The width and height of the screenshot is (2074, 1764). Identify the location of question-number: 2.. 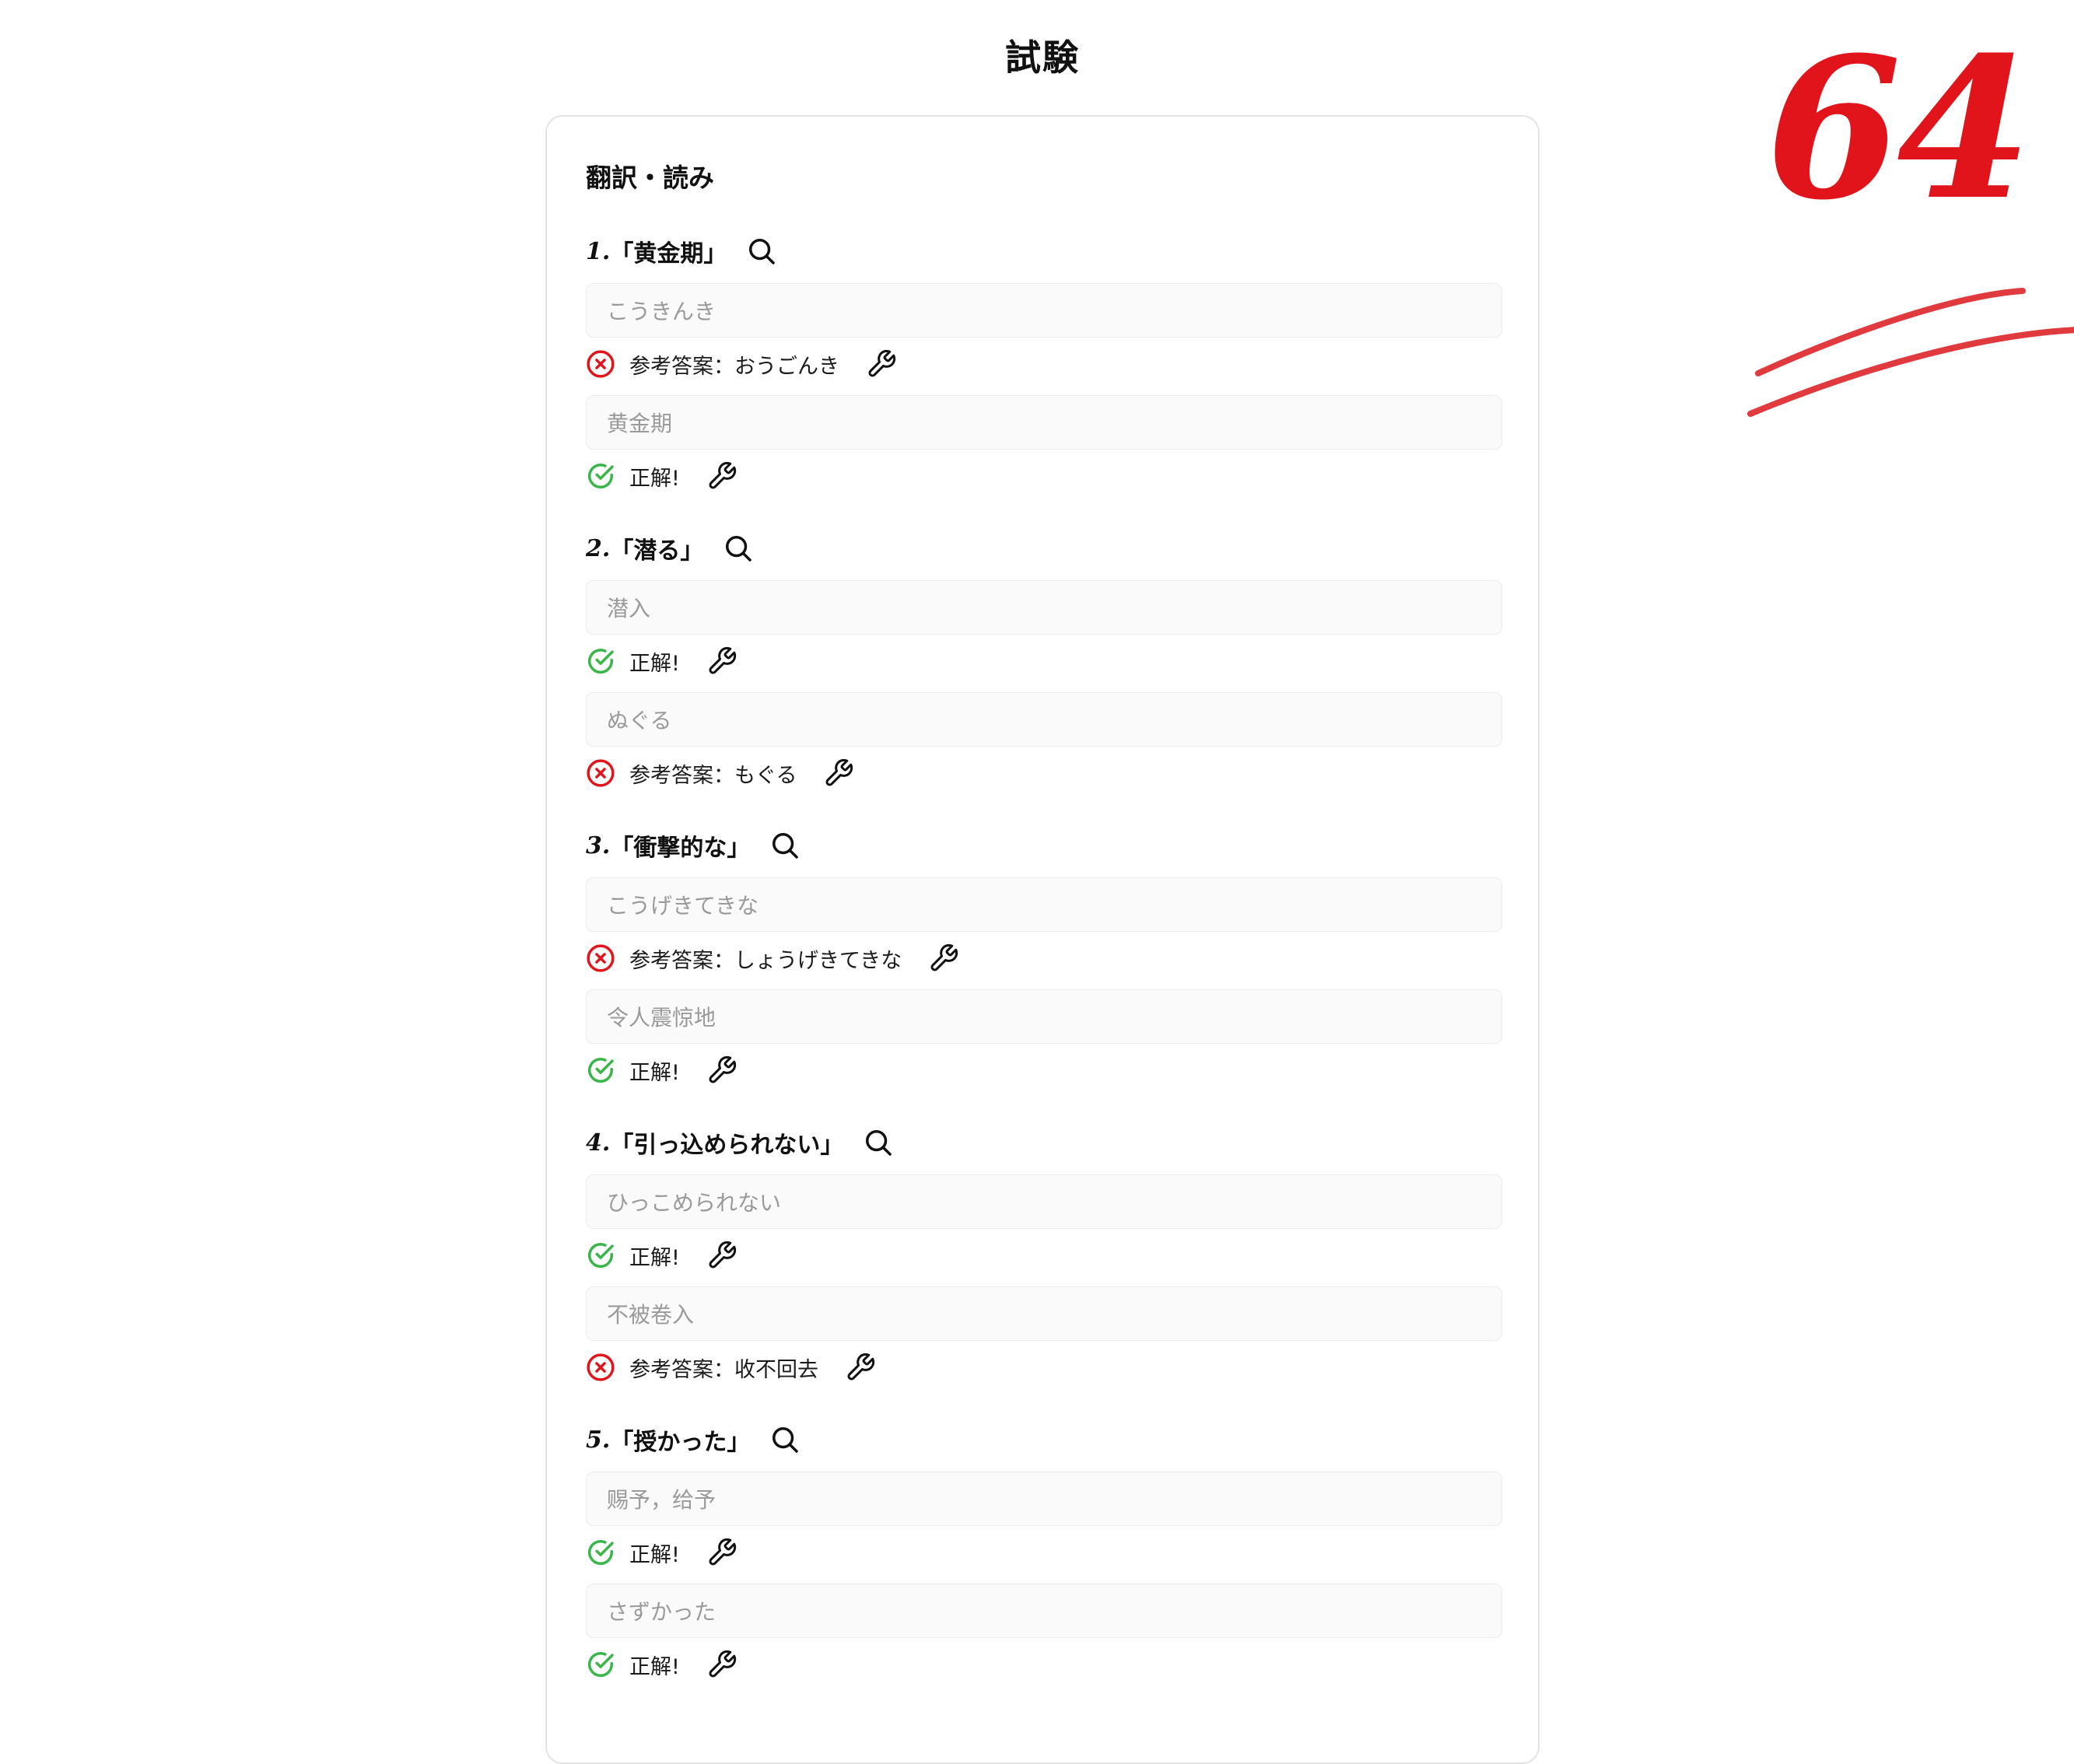
(598, 548).